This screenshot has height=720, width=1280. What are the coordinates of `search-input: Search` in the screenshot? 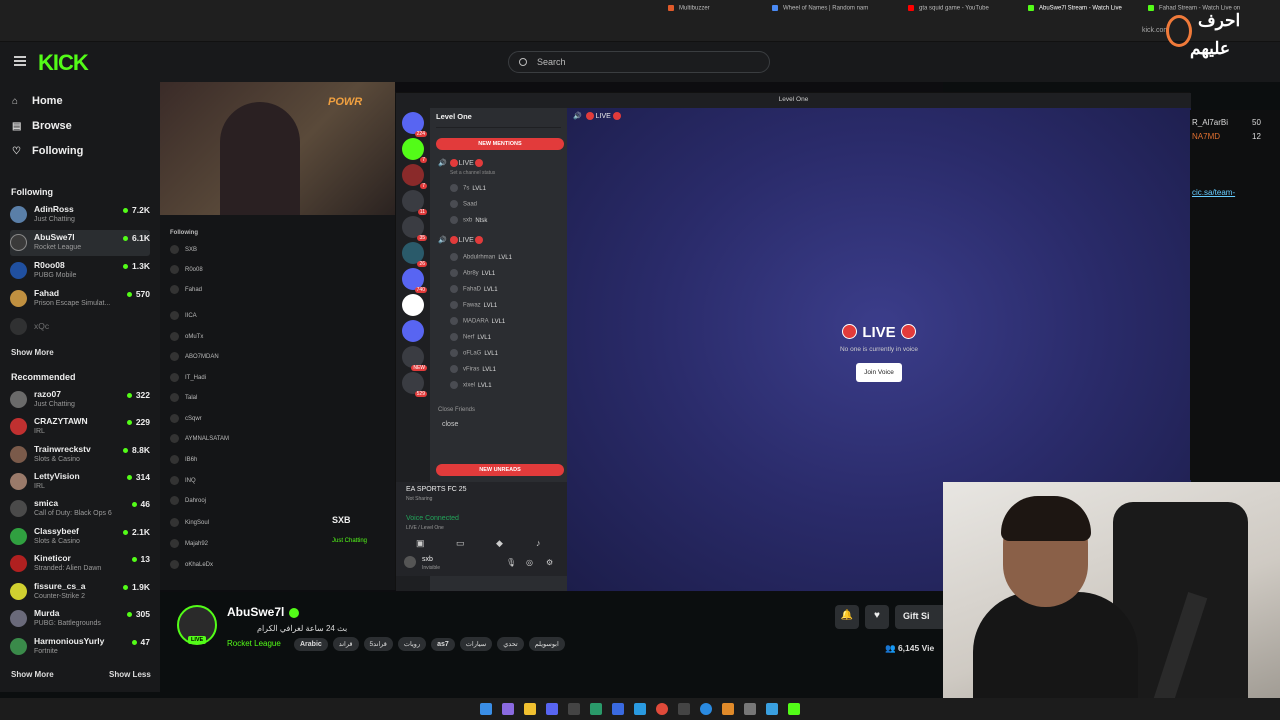 It's located at (639, 62).